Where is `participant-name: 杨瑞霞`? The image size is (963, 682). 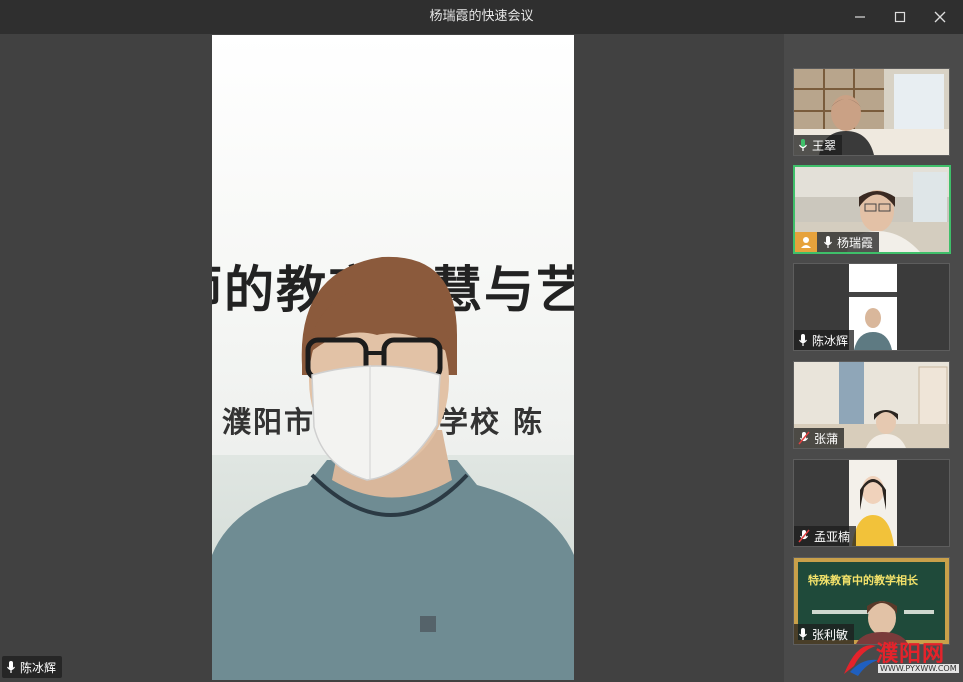 participant-name: 杨瑞霞 is located at coordinates (855, 242).